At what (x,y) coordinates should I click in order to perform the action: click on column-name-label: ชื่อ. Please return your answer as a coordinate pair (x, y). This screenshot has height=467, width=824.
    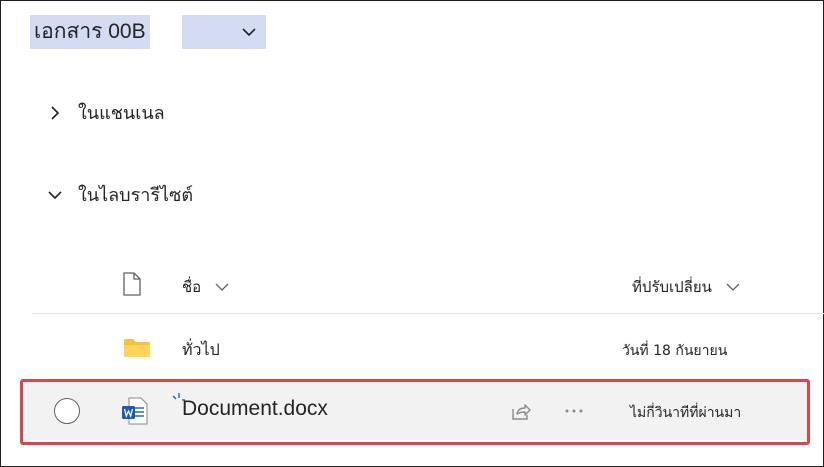
    Looking at the image, I should click on (192, 287).